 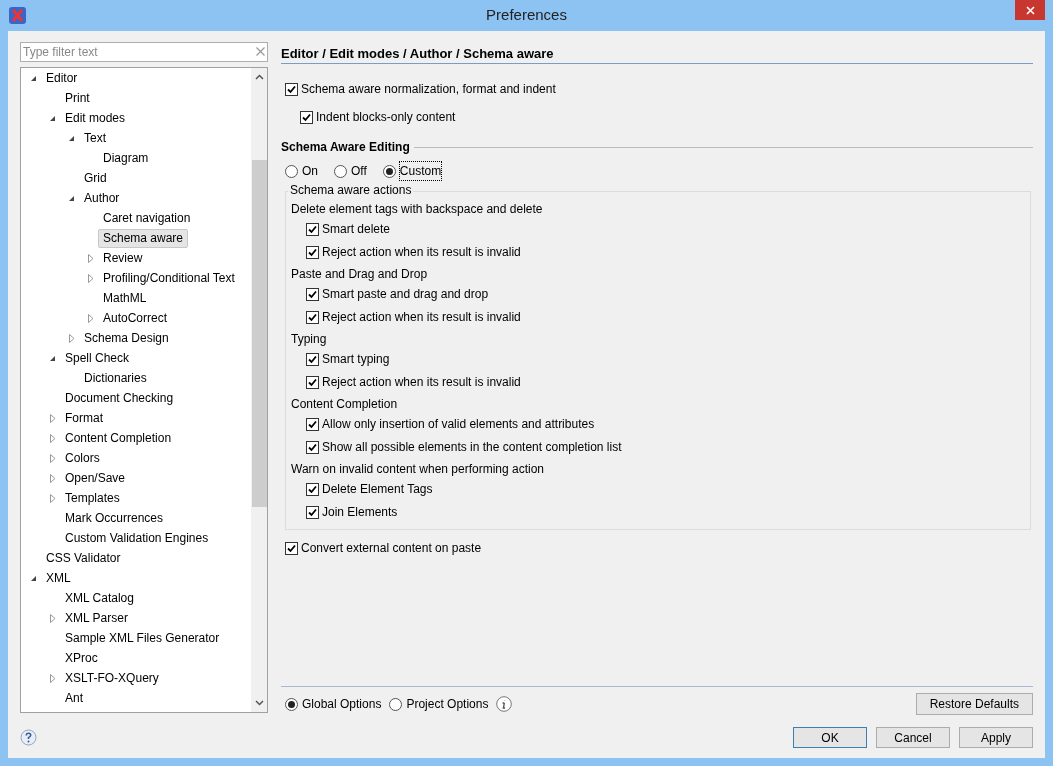 What do you see at coordinates (119, 398) in the screenshot?
I see `tree-item: Document Checking` at bounding box center [119, 398].